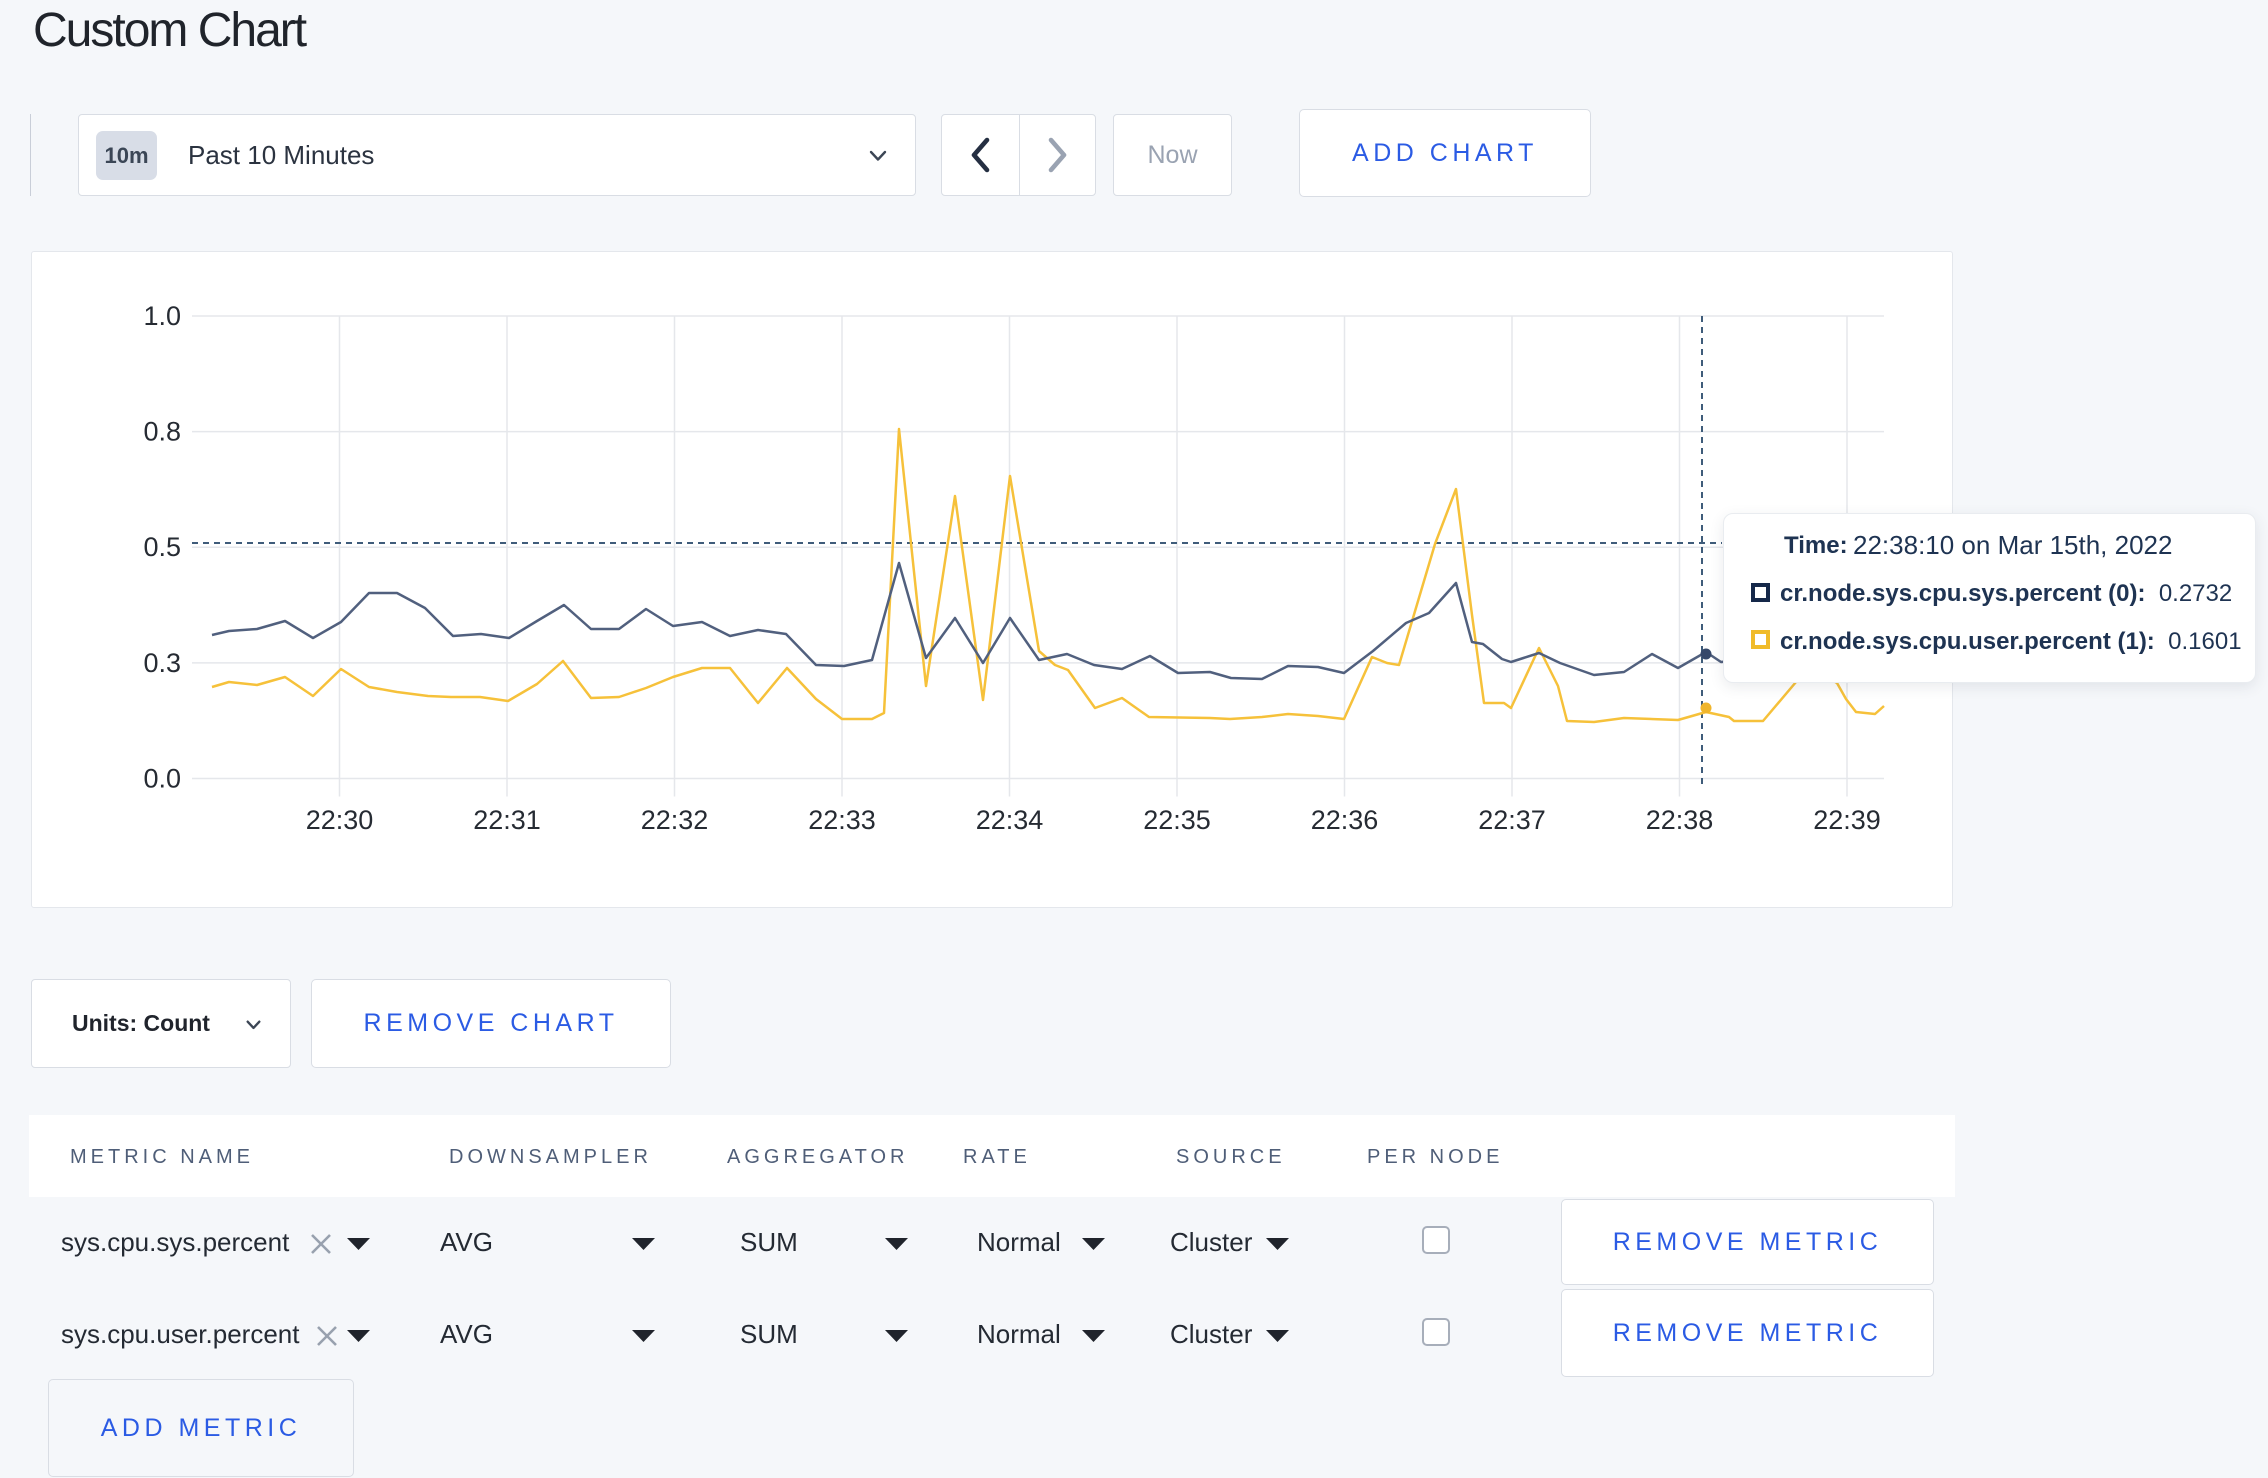 Image resolution: width=2268 pixels, height=1478 pixels. I want to click on svg-text: 22:38, so click(1680, 820).